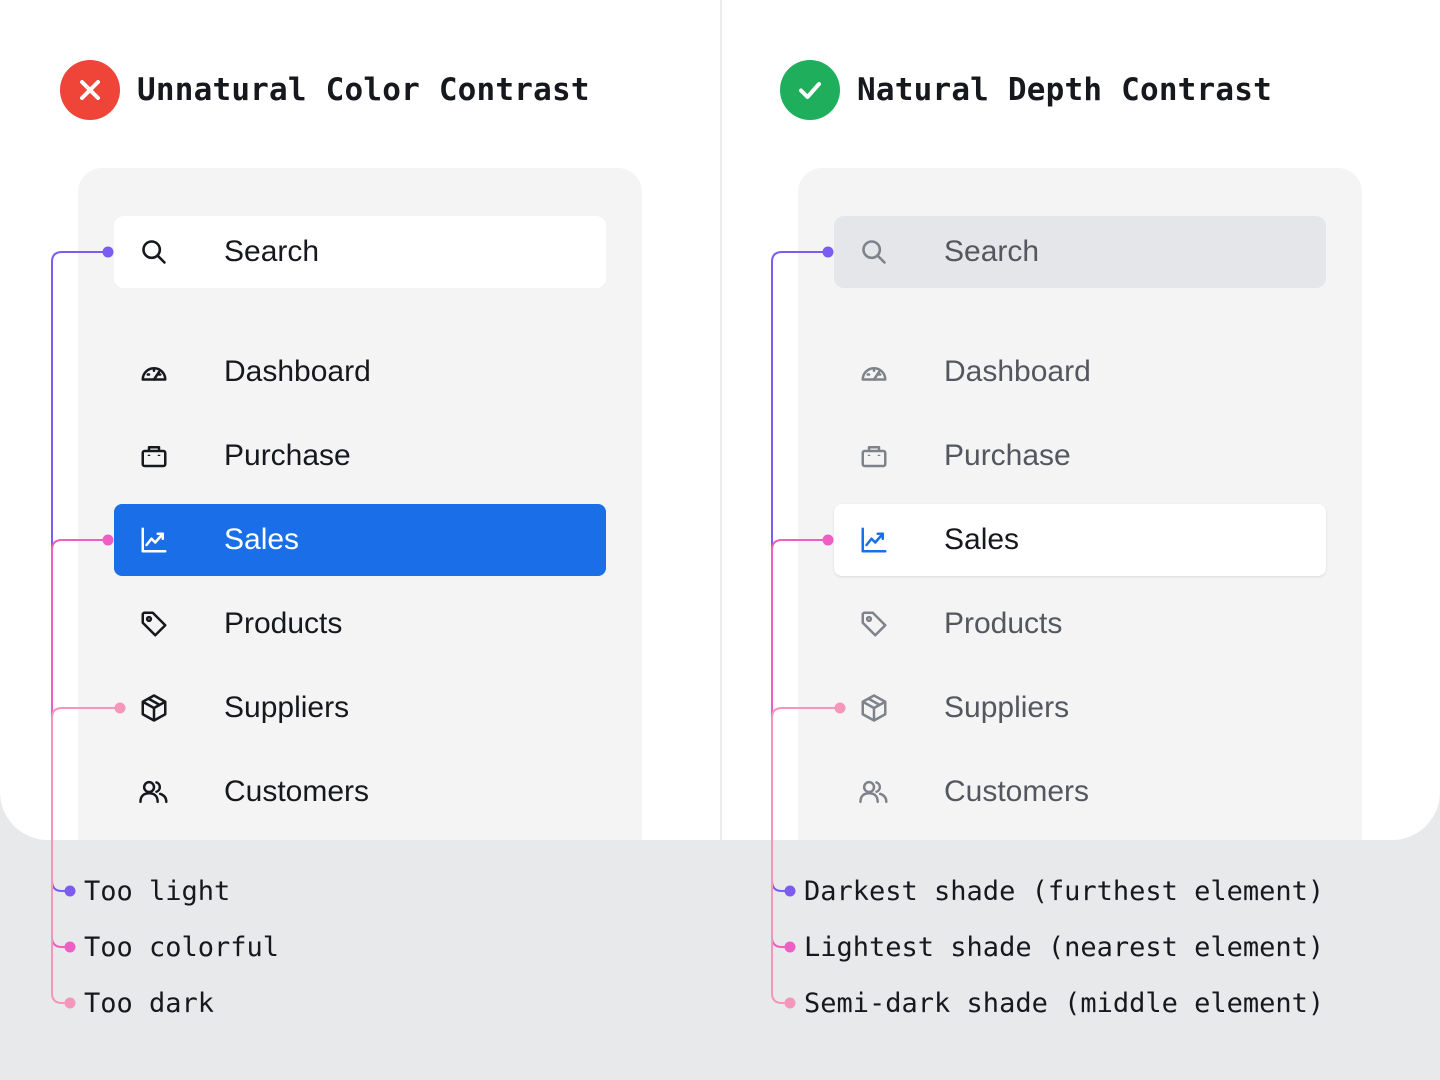 This screenshot has width=1440, height=1080. Describe the element at coordinates (363, 90) in the screenshot. I see `left-title: Unnatural Color Contrast` at that location.